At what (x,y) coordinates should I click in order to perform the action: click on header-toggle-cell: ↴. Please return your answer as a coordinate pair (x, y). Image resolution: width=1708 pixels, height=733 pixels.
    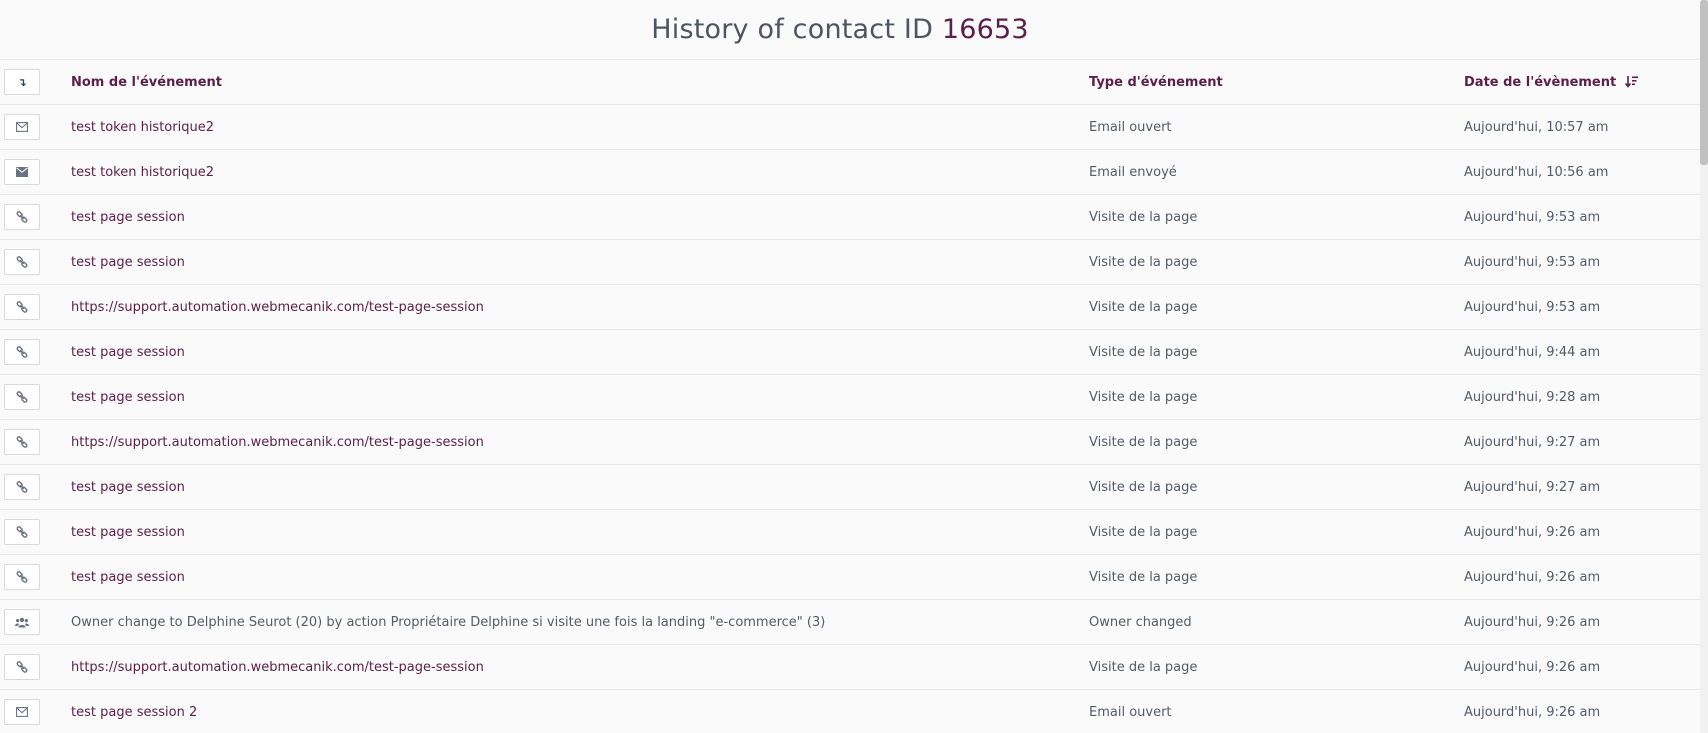
    Looking at the image, I should click on (35, 82).